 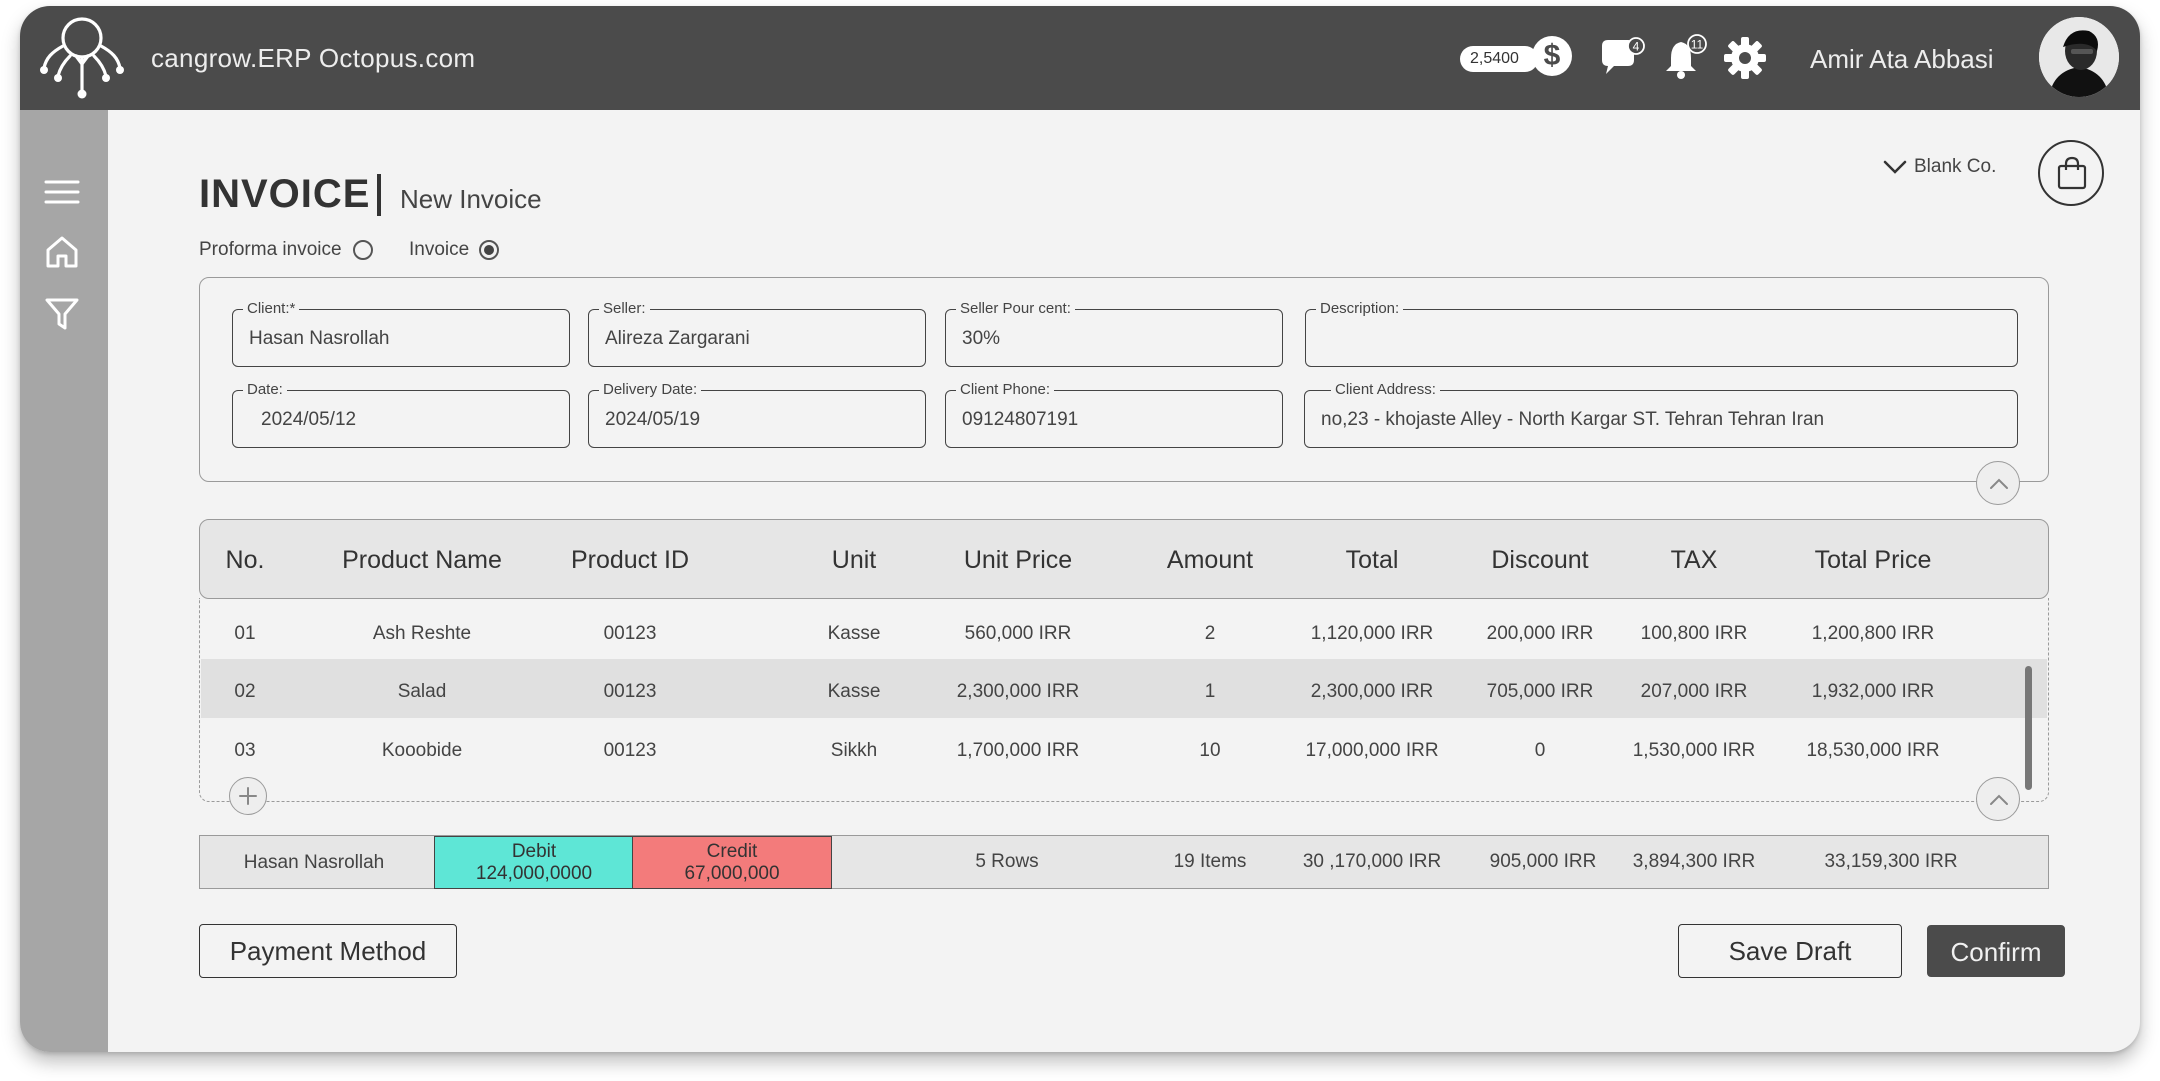 What do you see at coordinates (1210, 861) in the screenshot?
I see `totals-items: 19 Items` at bounding box center [1210, 861].